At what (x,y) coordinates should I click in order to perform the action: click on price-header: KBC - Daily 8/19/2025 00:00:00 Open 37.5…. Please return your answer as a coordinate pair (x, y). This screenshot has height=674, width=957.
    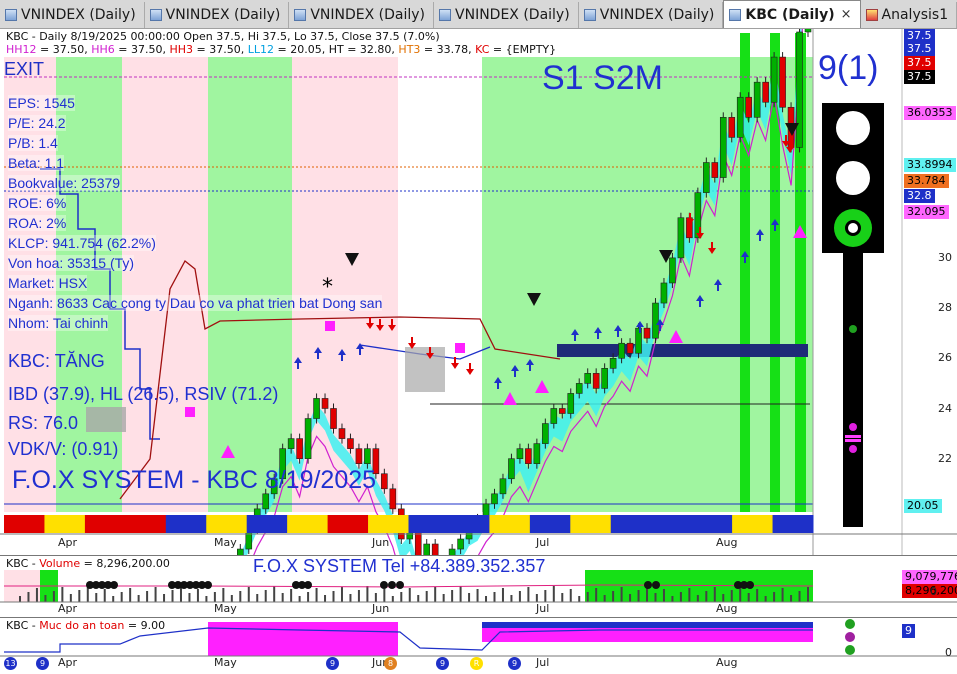
    Looking at the image, I should click on (223, 36).